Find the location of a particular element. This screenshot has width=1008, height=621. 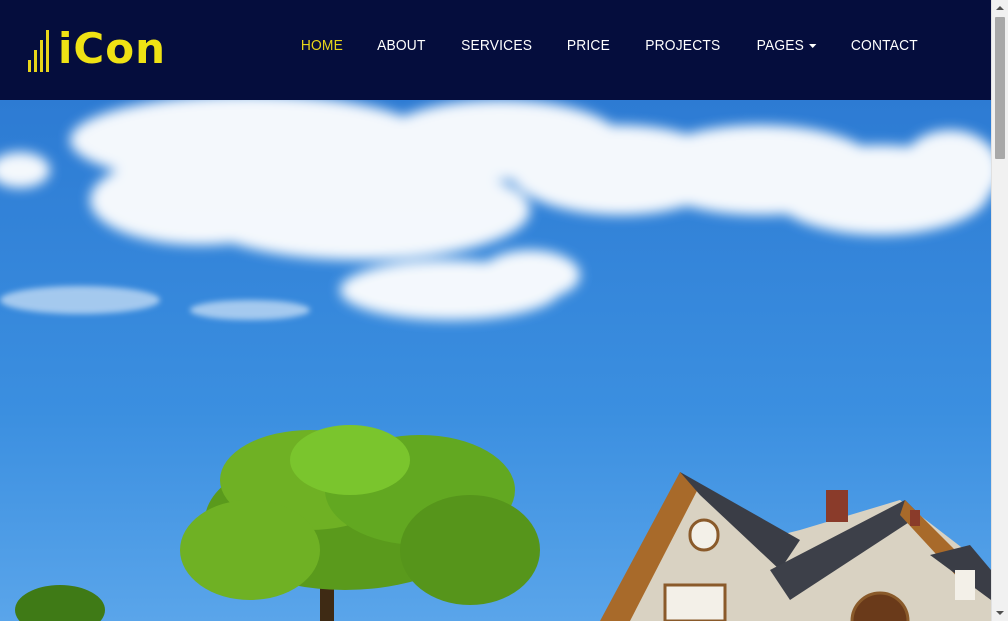

scroll-up-arrow-icon is located at coordinates (1000, 8).